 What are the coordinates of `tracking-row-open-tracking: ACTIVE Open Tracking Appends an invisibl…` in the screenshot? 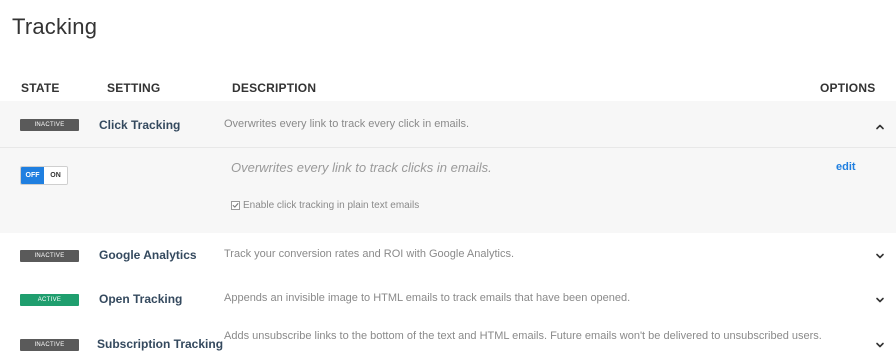 It's located at (448, 299).